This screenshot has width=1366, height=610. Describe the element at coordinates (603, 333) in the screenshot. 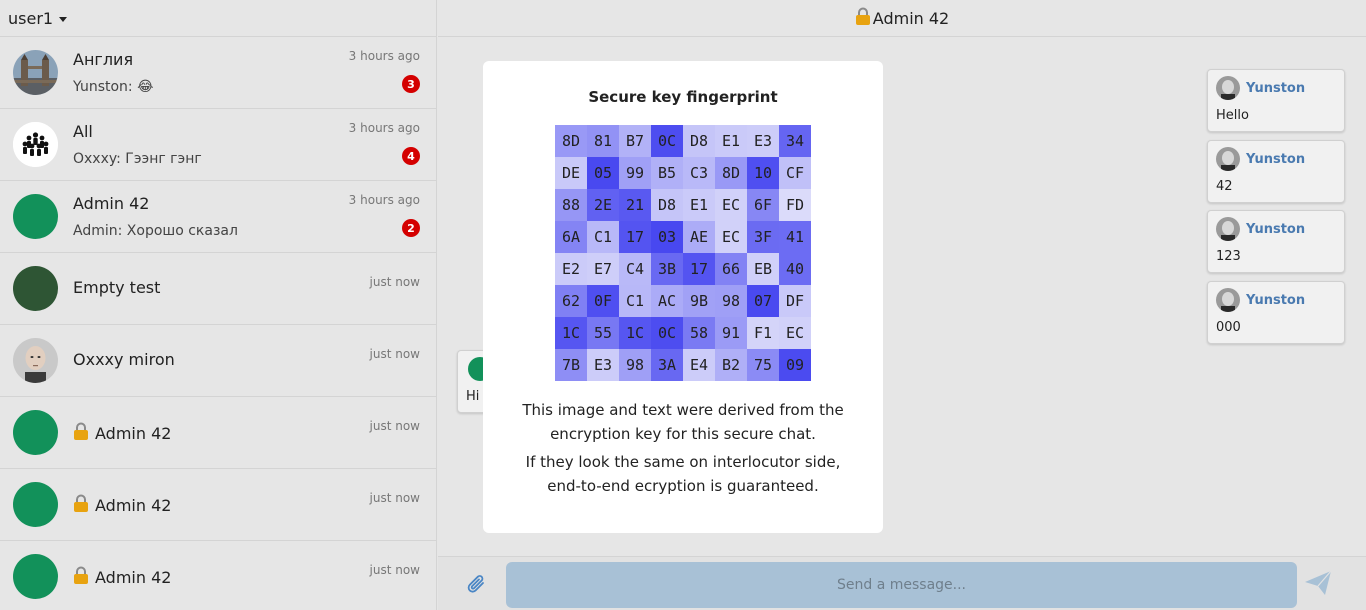

I see `fingerprint-cell: 55` at that location.